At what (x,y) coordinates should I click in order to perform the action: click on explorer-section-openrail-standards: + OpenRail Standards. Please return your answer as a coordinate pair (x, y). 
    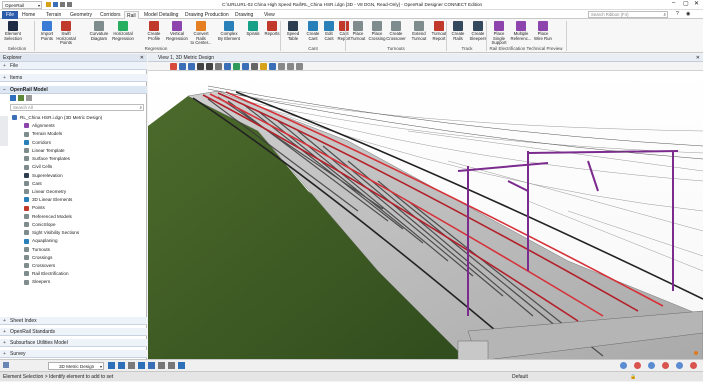
    Looking at the image, I should click on (73, 332).